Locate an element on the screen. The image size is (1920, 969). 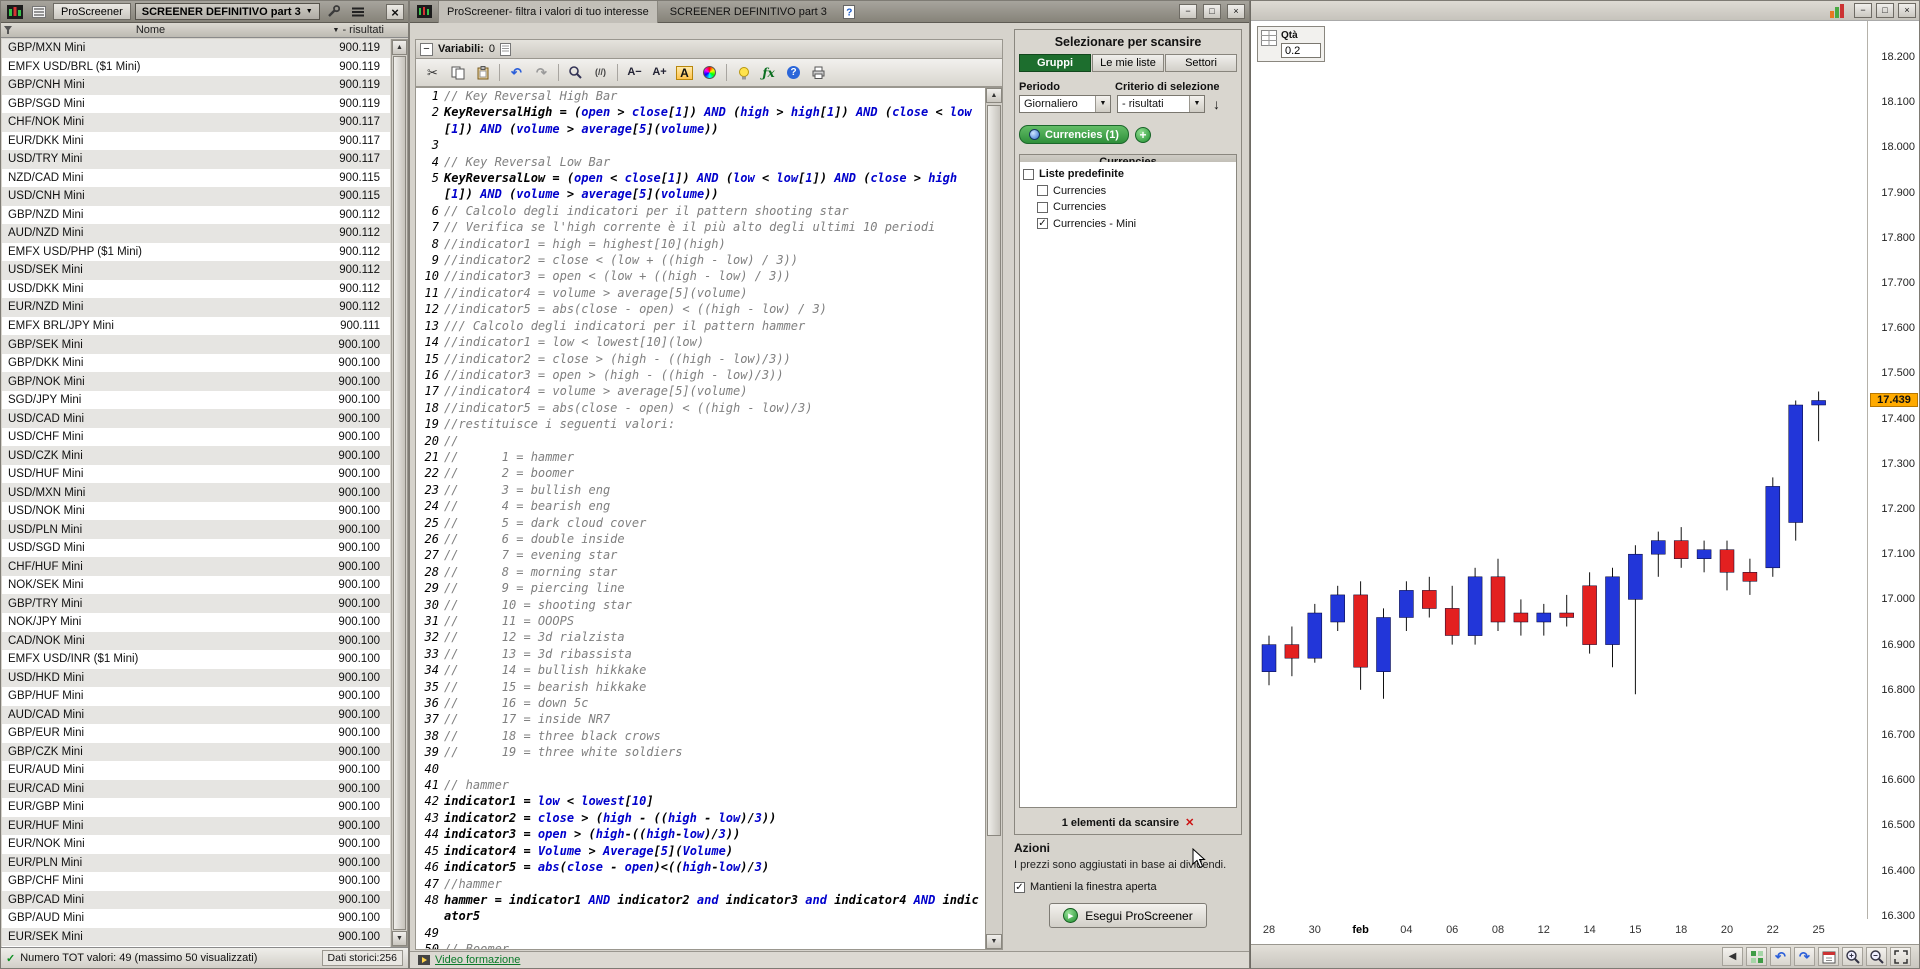
code-scrollbar: ▲ ▼ is located at coordinates (993, 518).